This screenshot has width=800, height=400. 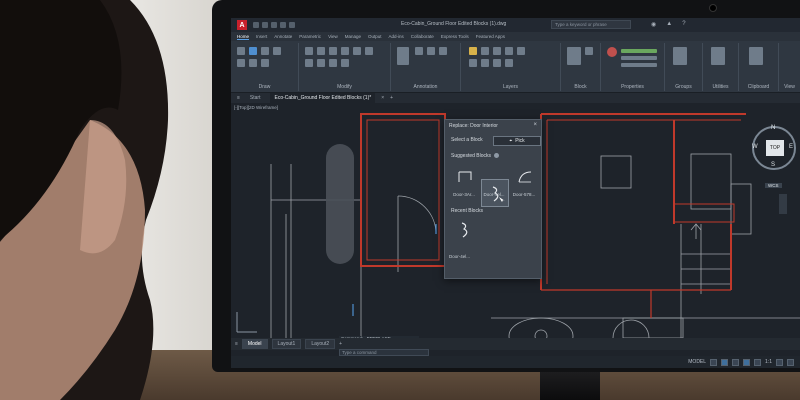 I want to click on viewcube-west: W, so click(x=755, y=147).